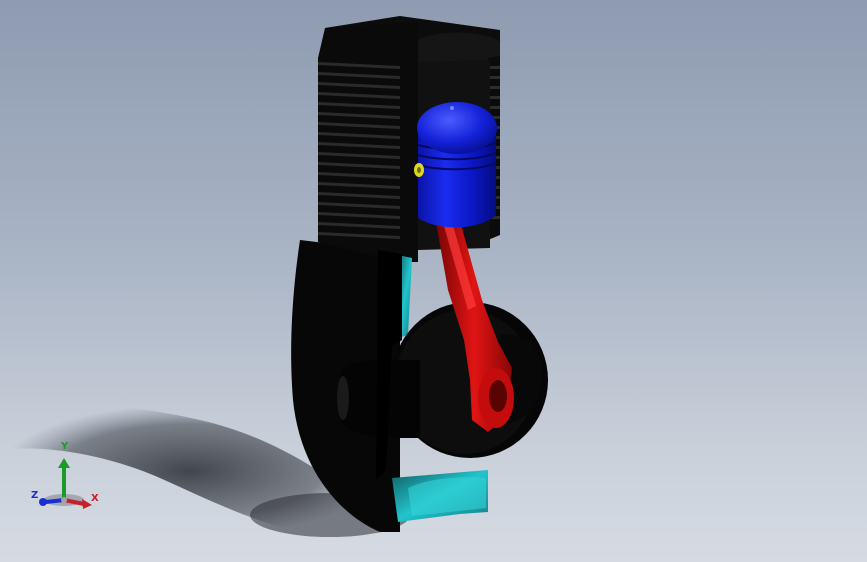  Describe the element at coordinates (343, 398) in the screenshot. I see `crankshaft-journal-face` at that location.